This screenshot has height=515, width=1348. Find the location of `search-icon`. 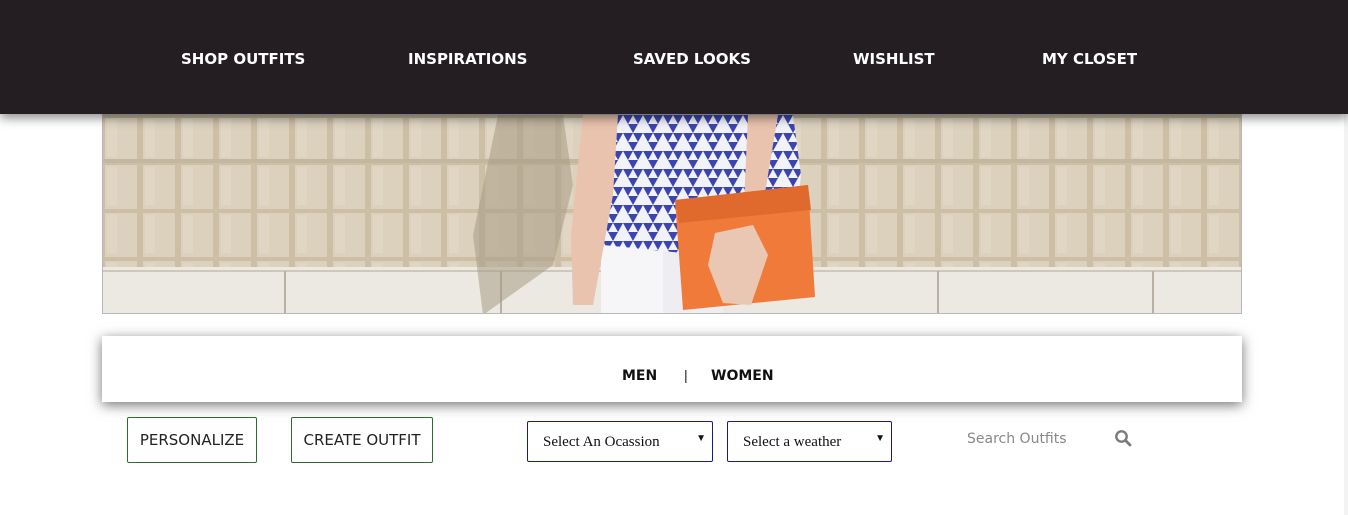

search-icon is located at coordinates (1123, 440).